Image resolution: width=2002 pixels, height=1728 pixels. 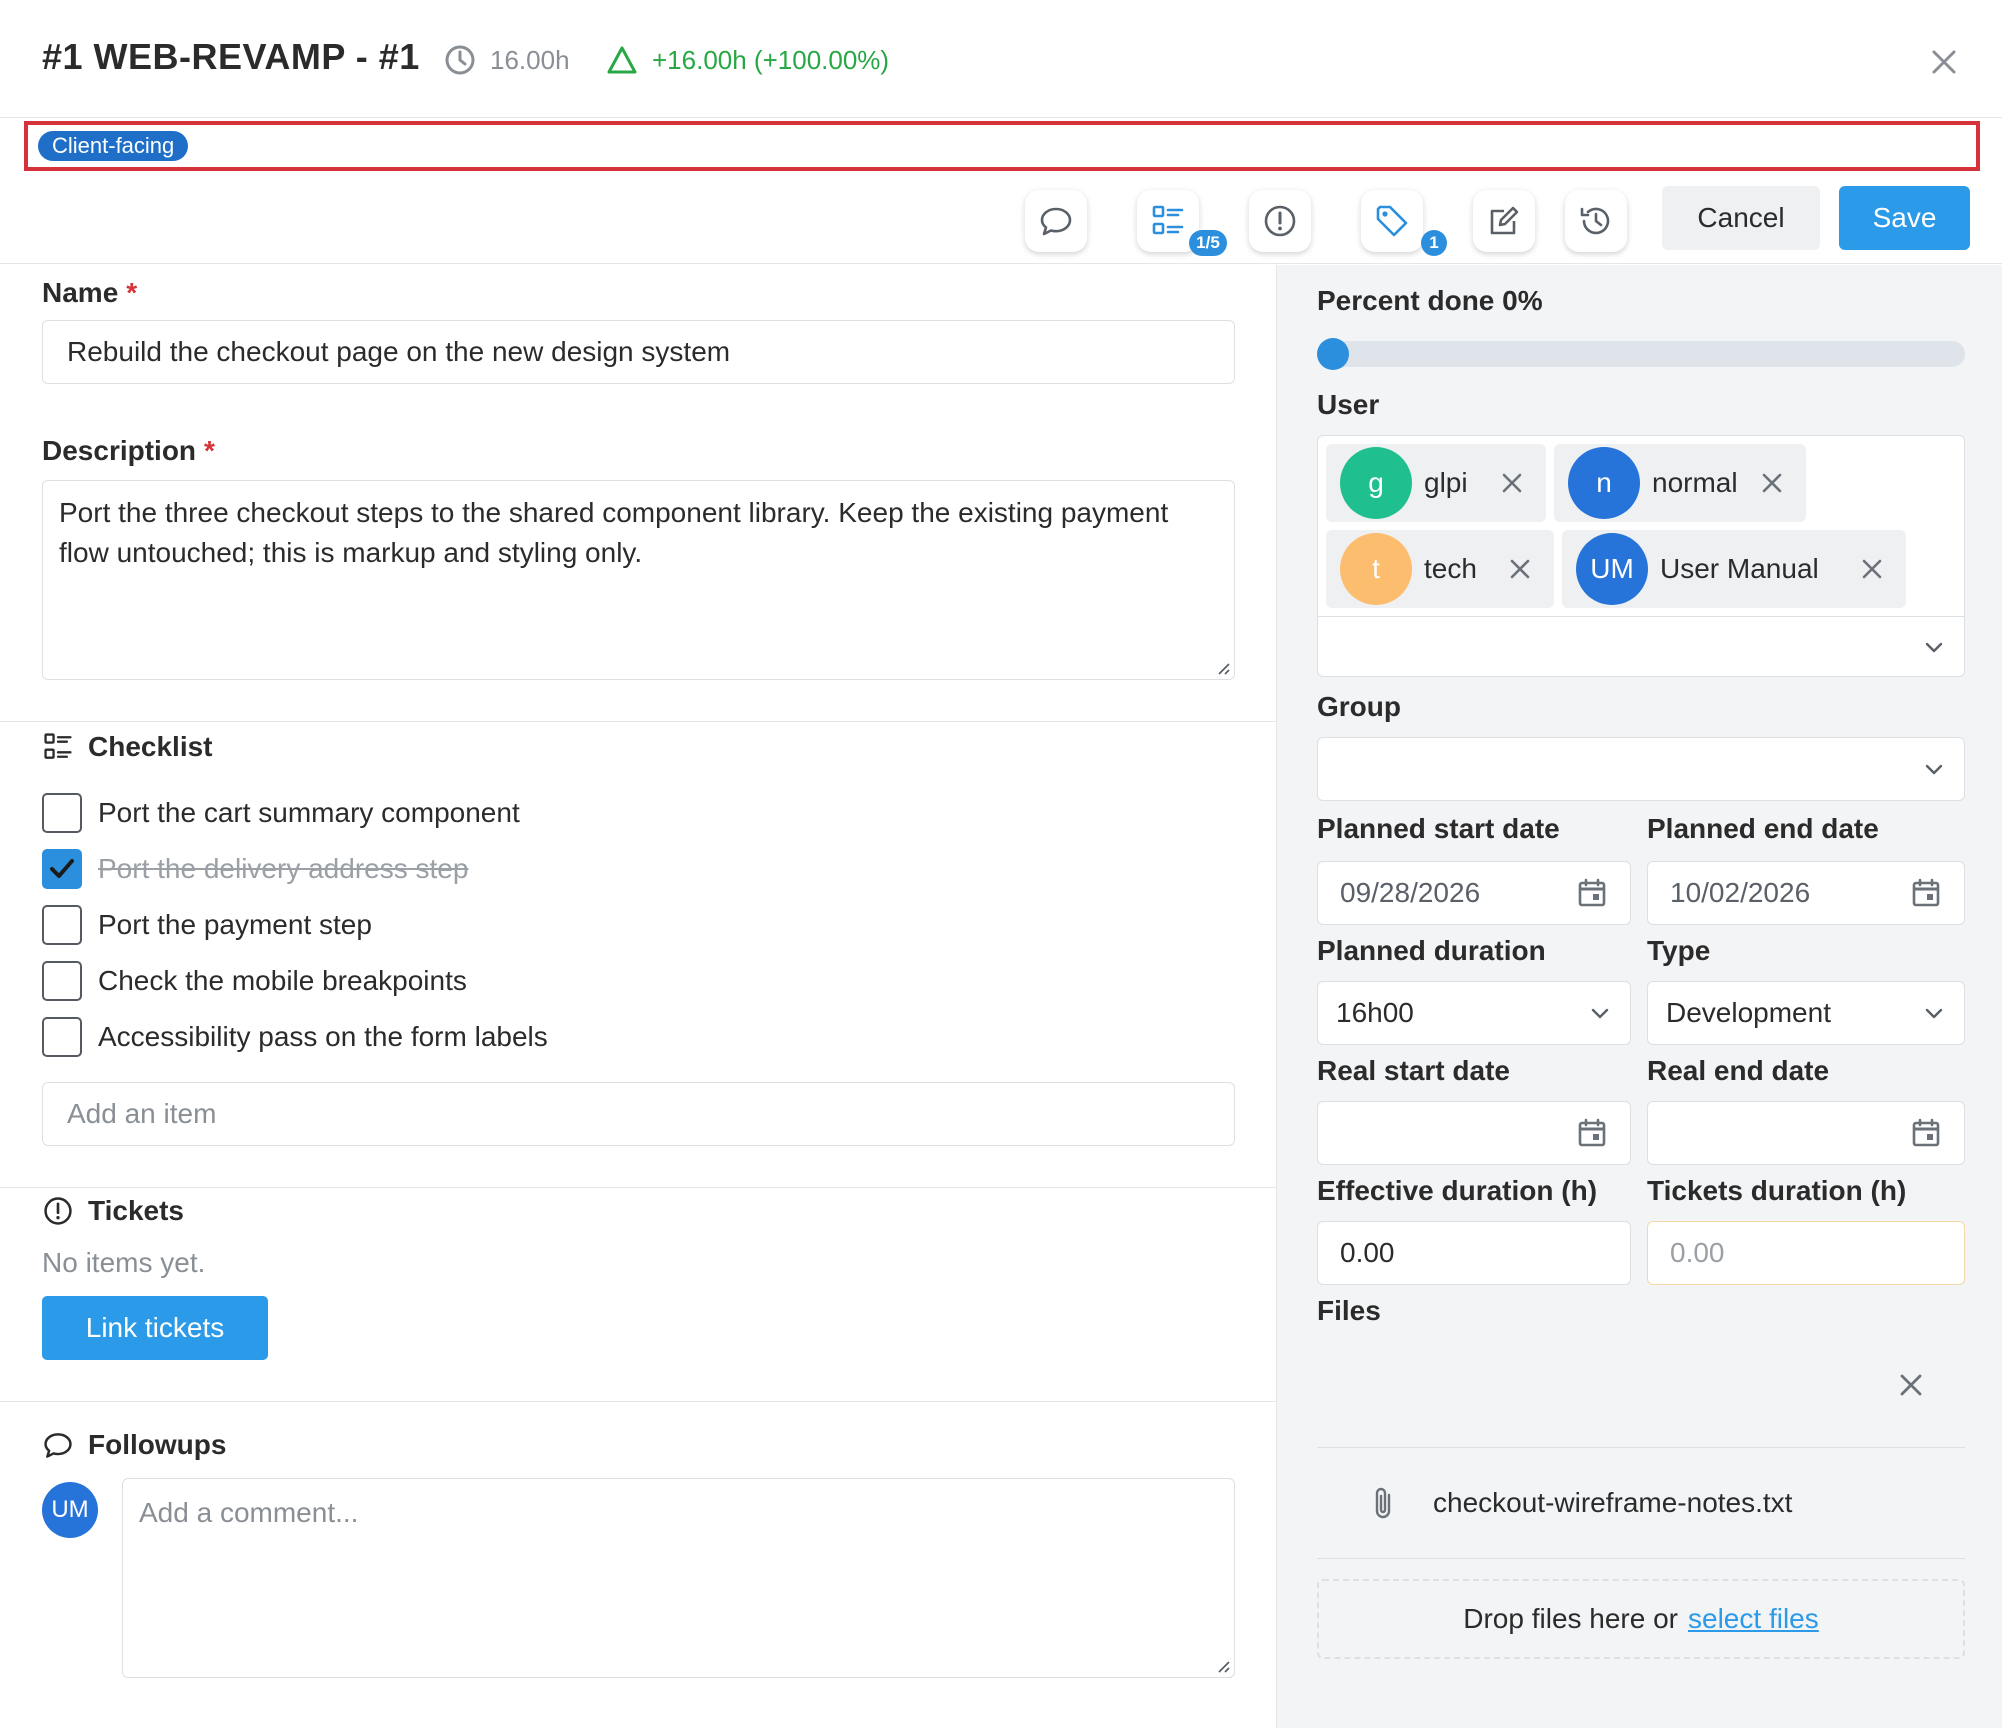 What do you see at coordinates (1474, 1013) in the screenshot?
I see `planned-duration-select: 16h00` at bounding box center [1474, 1013].